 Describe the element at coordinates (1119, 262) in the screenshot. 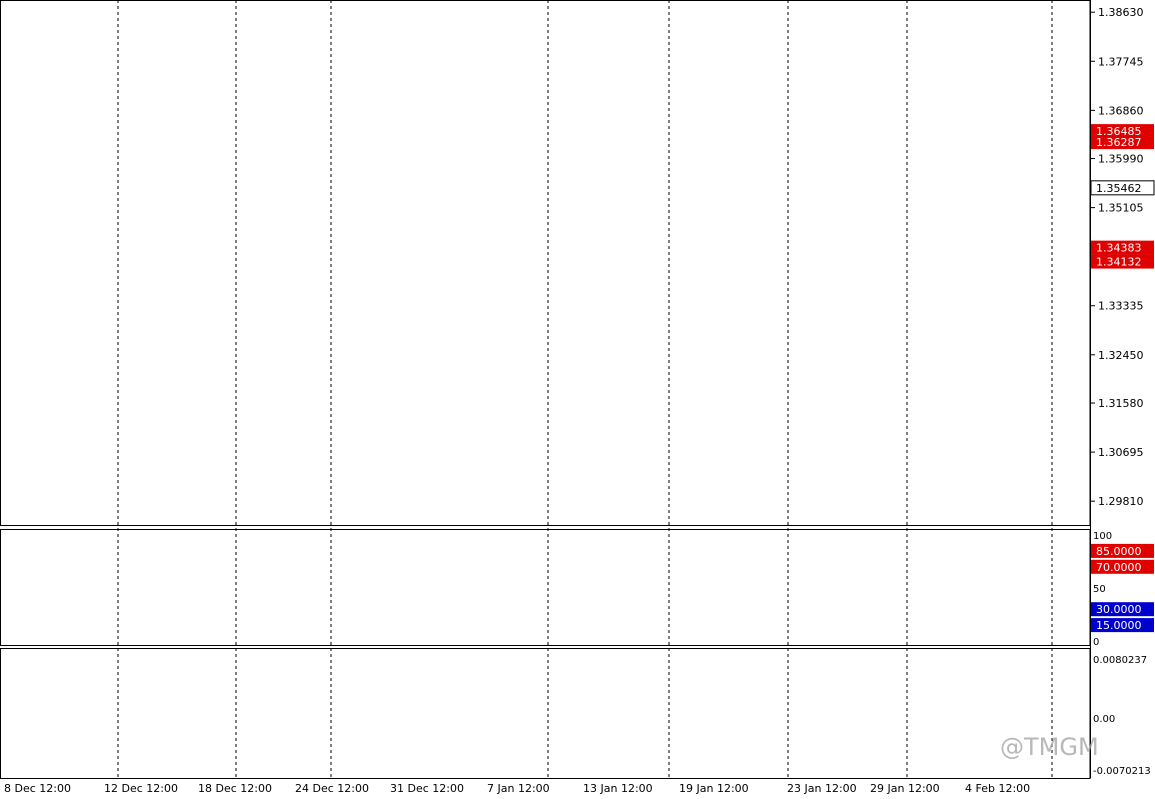

I see `level-tag-label: 1.34132` at that location.